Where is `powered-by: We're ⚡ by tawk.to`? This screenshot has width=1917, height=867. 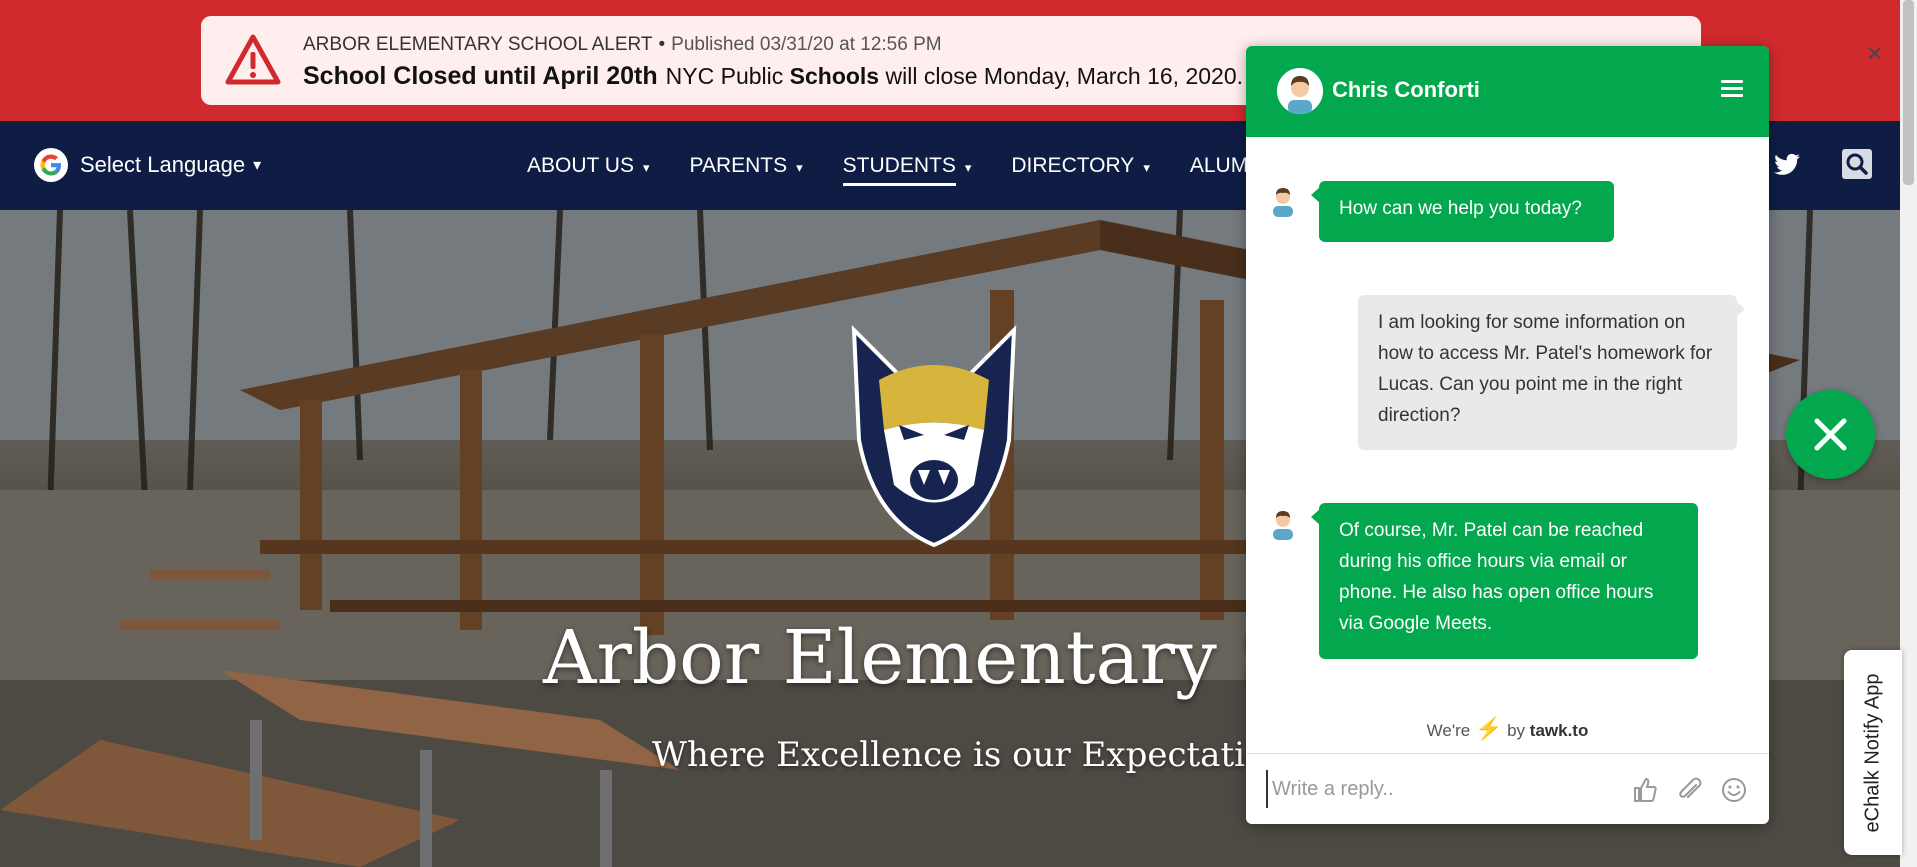 powered-by: We're ⚡ by tawk.to is located at coordinates (1507, 729).